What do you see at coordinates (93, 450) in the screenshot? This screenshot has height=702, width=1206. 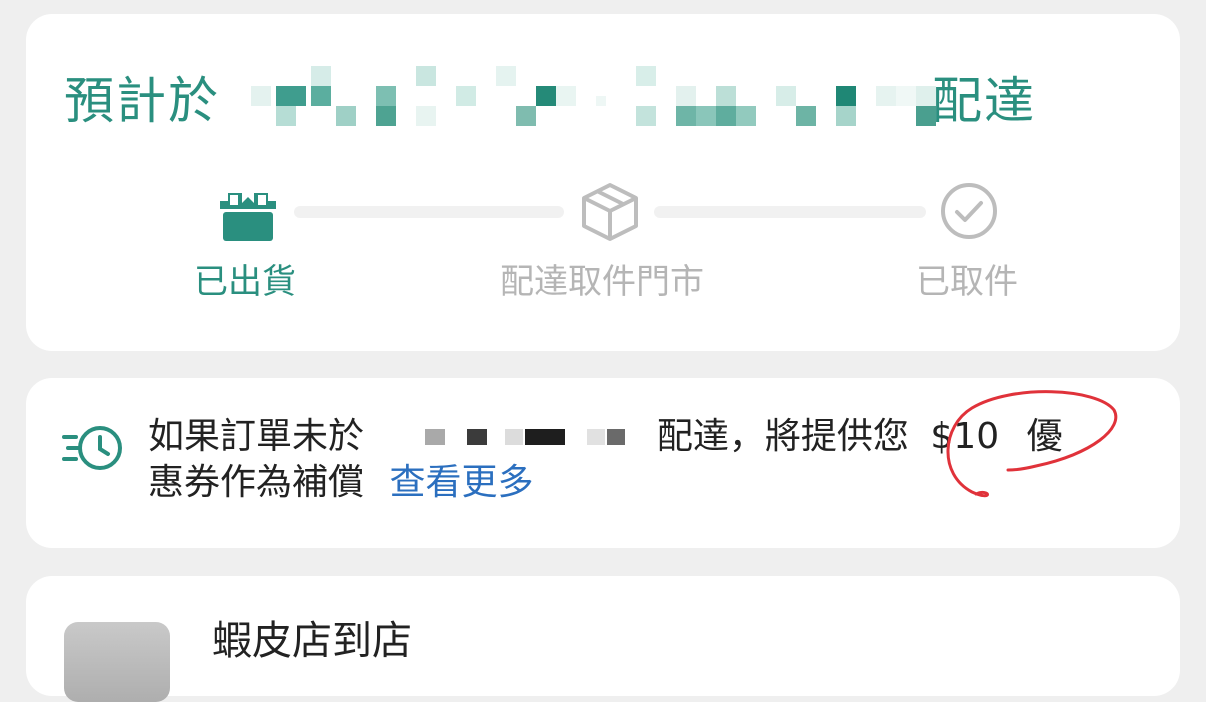 I see `fast-clock-icon` at bounding box center [93, 450].